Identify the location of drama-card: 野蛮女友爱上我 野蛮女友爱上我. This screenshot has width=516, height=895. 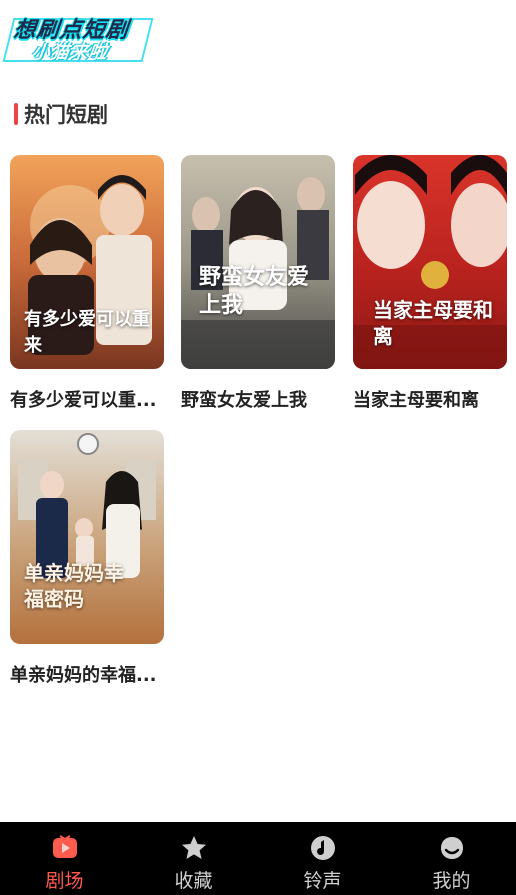
(258, 283).